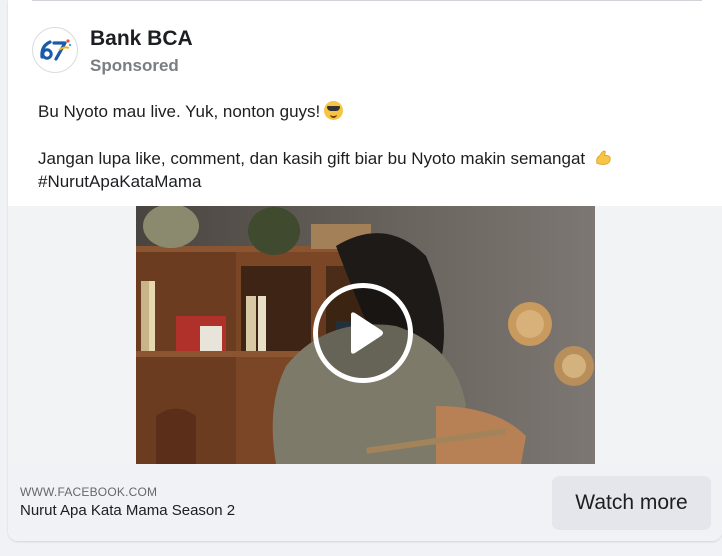 This screenshot has width=722, height=556. What do you see at coordinates (141, 39) in the screenshot?
I see `page-name: Bank BCA` at bounding box center [141, 39].